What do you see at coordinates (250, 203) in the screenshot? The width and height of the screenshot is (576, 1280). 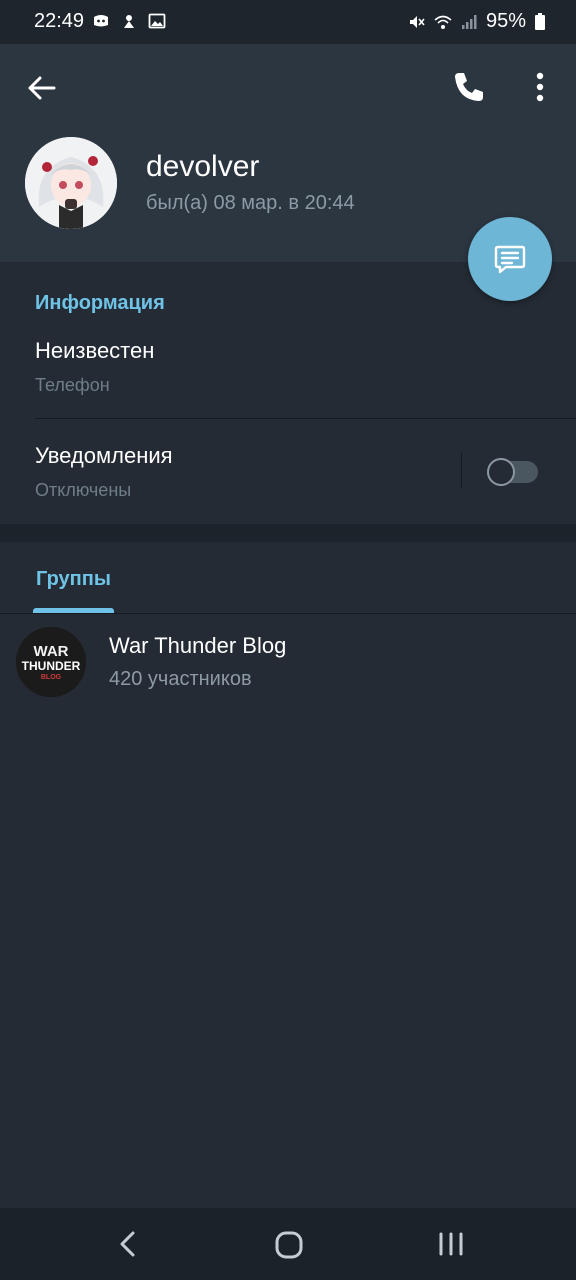 I see `last-seen-status: был(а) 08 мар. в 20:44` at bounding box center [250, 203].